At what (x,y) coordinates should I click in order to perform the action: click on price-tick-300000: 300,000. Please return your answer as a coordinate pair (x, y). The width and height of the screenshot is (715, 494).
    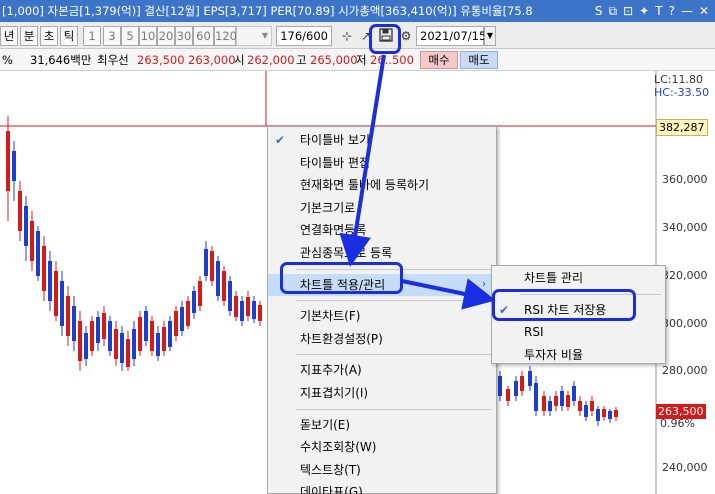
    Looking at the image, I should click on (685, 323).